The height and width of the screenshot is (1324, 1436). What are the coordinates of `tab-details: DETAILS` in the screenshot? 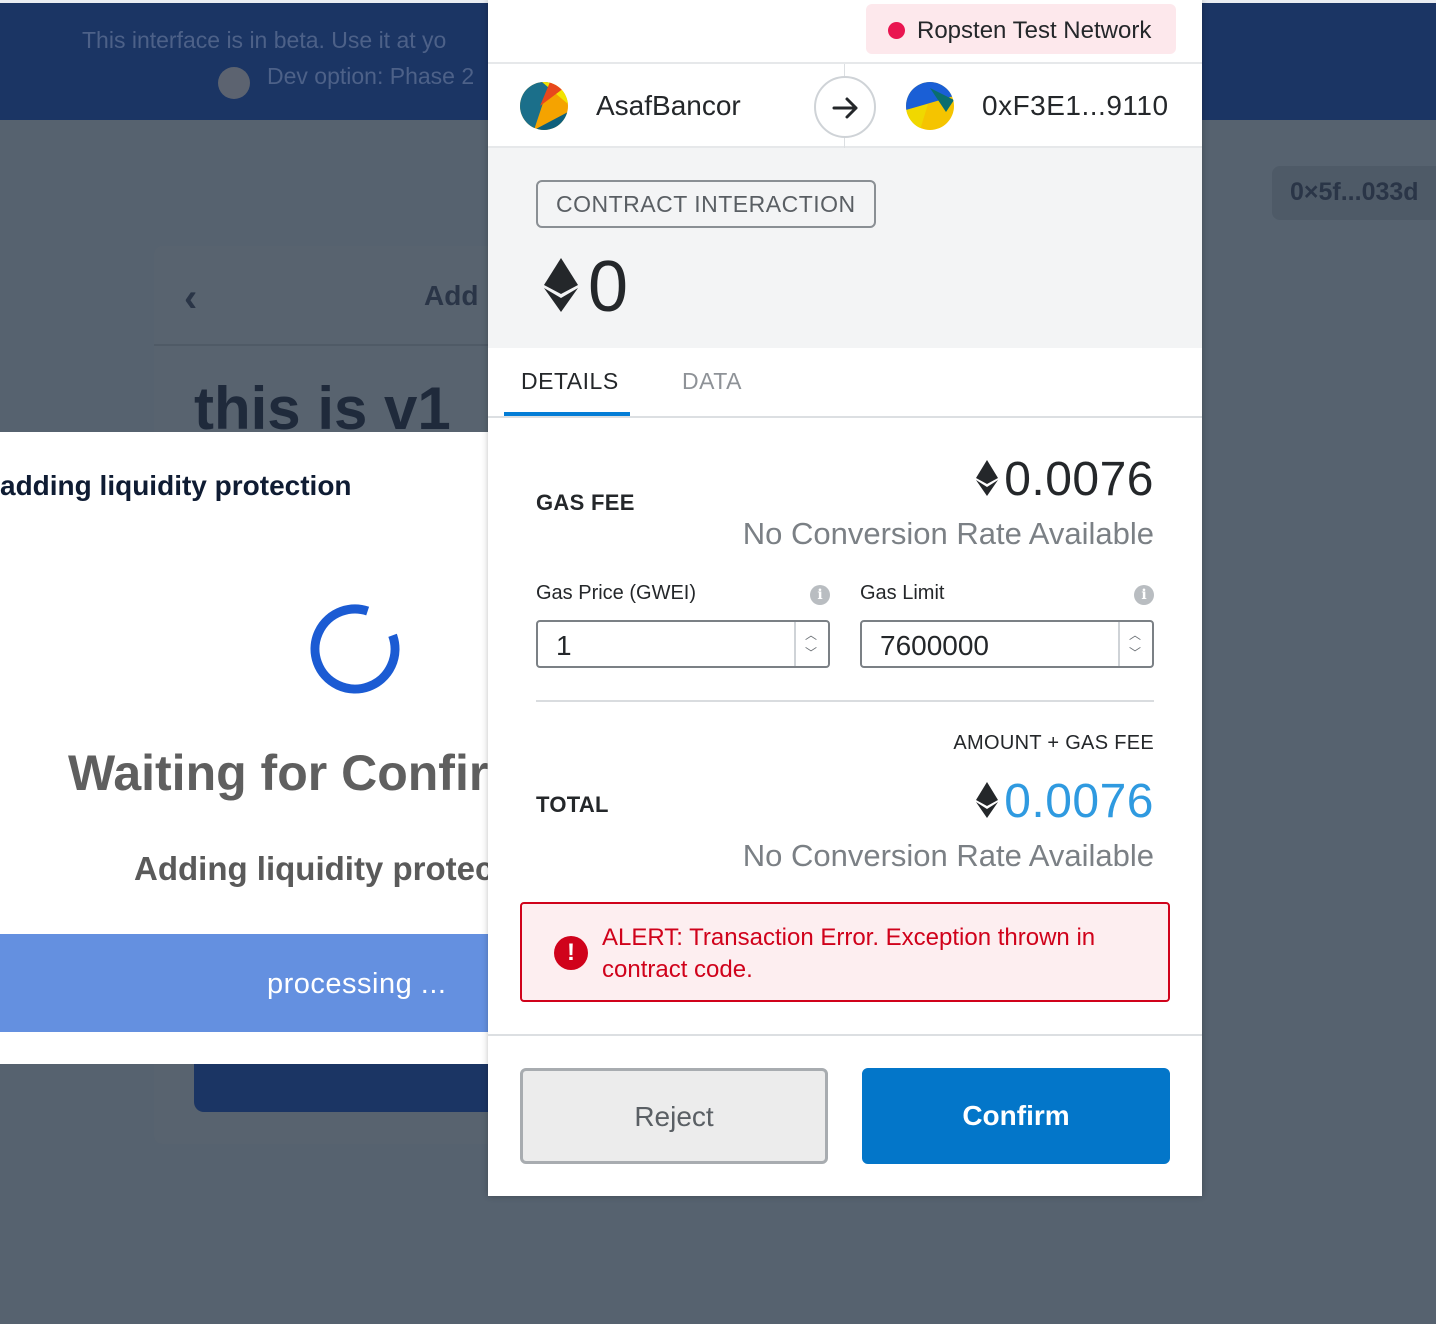 It's located at (570, 381).